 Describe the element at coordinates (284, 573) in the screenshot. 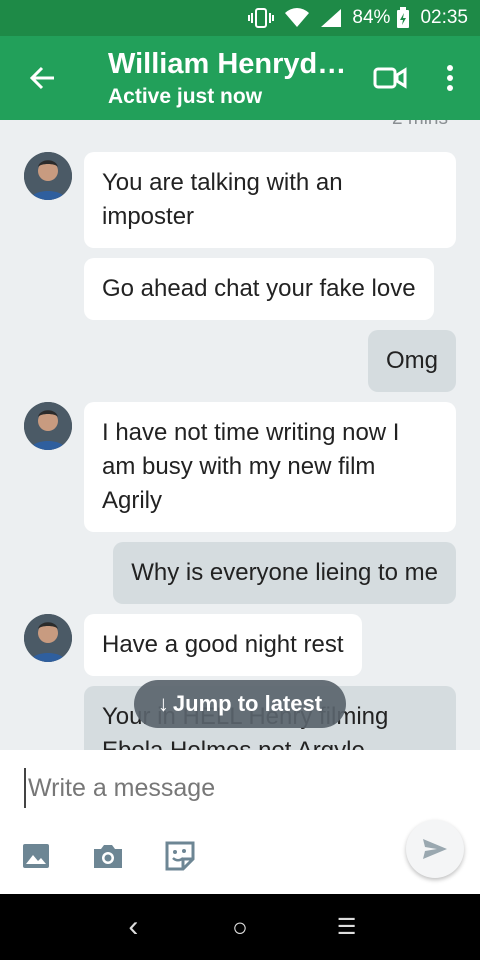

I see `outgoing-message: Why is everyone lieing to me` at that location.